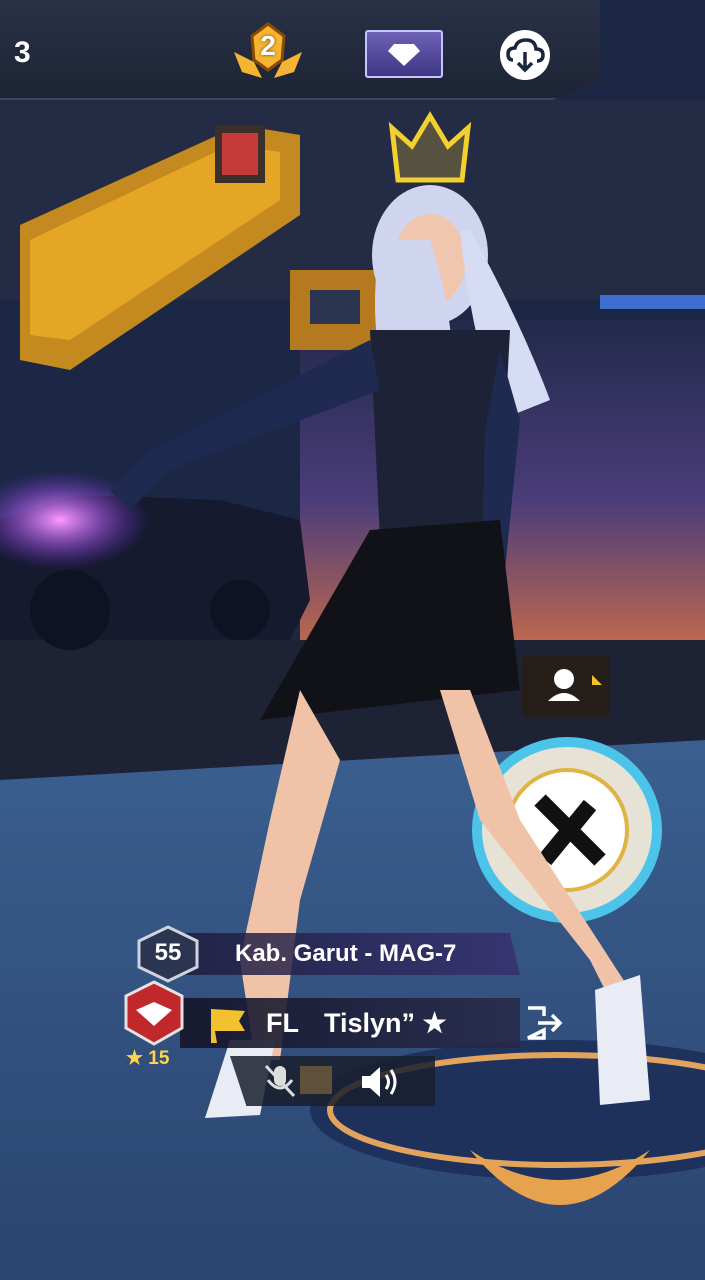 Image resolution: width=705 pixels, height=1280 pixels. What do you see at coordinates (346, 953) in the screenshot?
I see `location-text: Kab. Garut - MAG-7` at bounding box center [346, 953].